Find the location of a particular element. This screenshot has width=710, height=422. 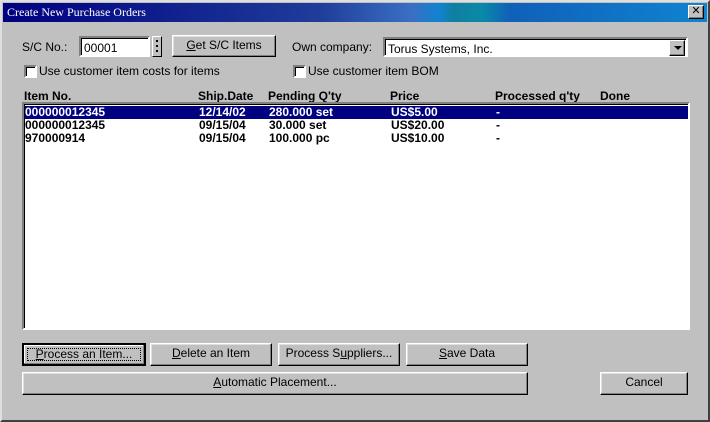

sc-no-label: S/C No.: is located at coordinates (45, 47).